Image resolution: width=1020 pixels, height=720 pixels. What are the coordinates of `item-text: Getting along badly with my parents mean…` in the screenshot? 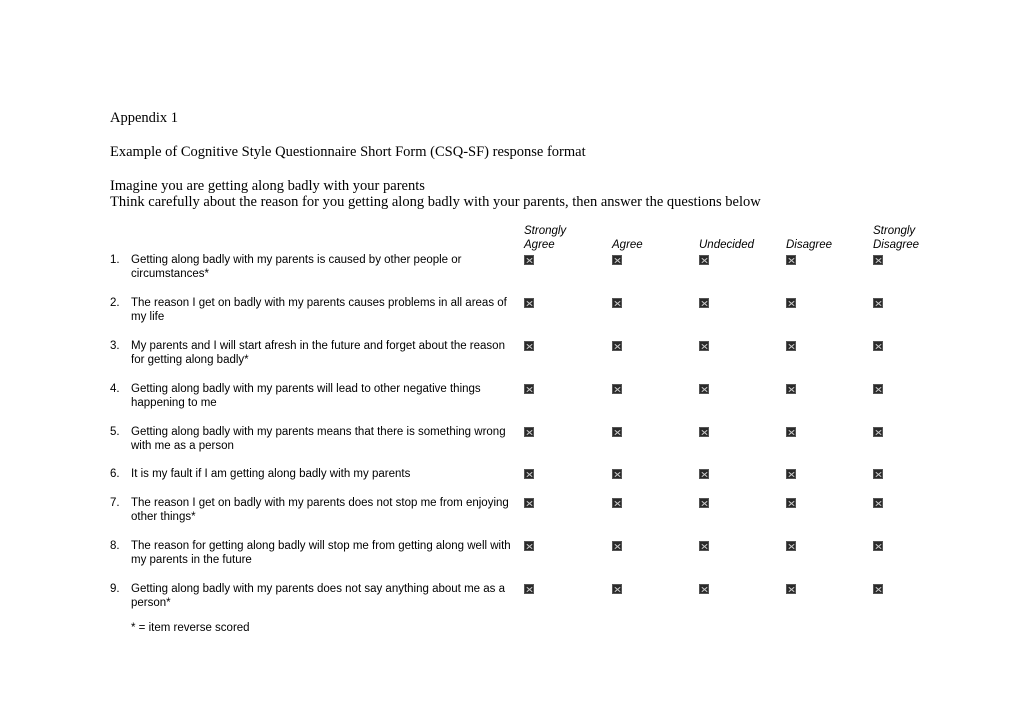 It's located at (318, 439).